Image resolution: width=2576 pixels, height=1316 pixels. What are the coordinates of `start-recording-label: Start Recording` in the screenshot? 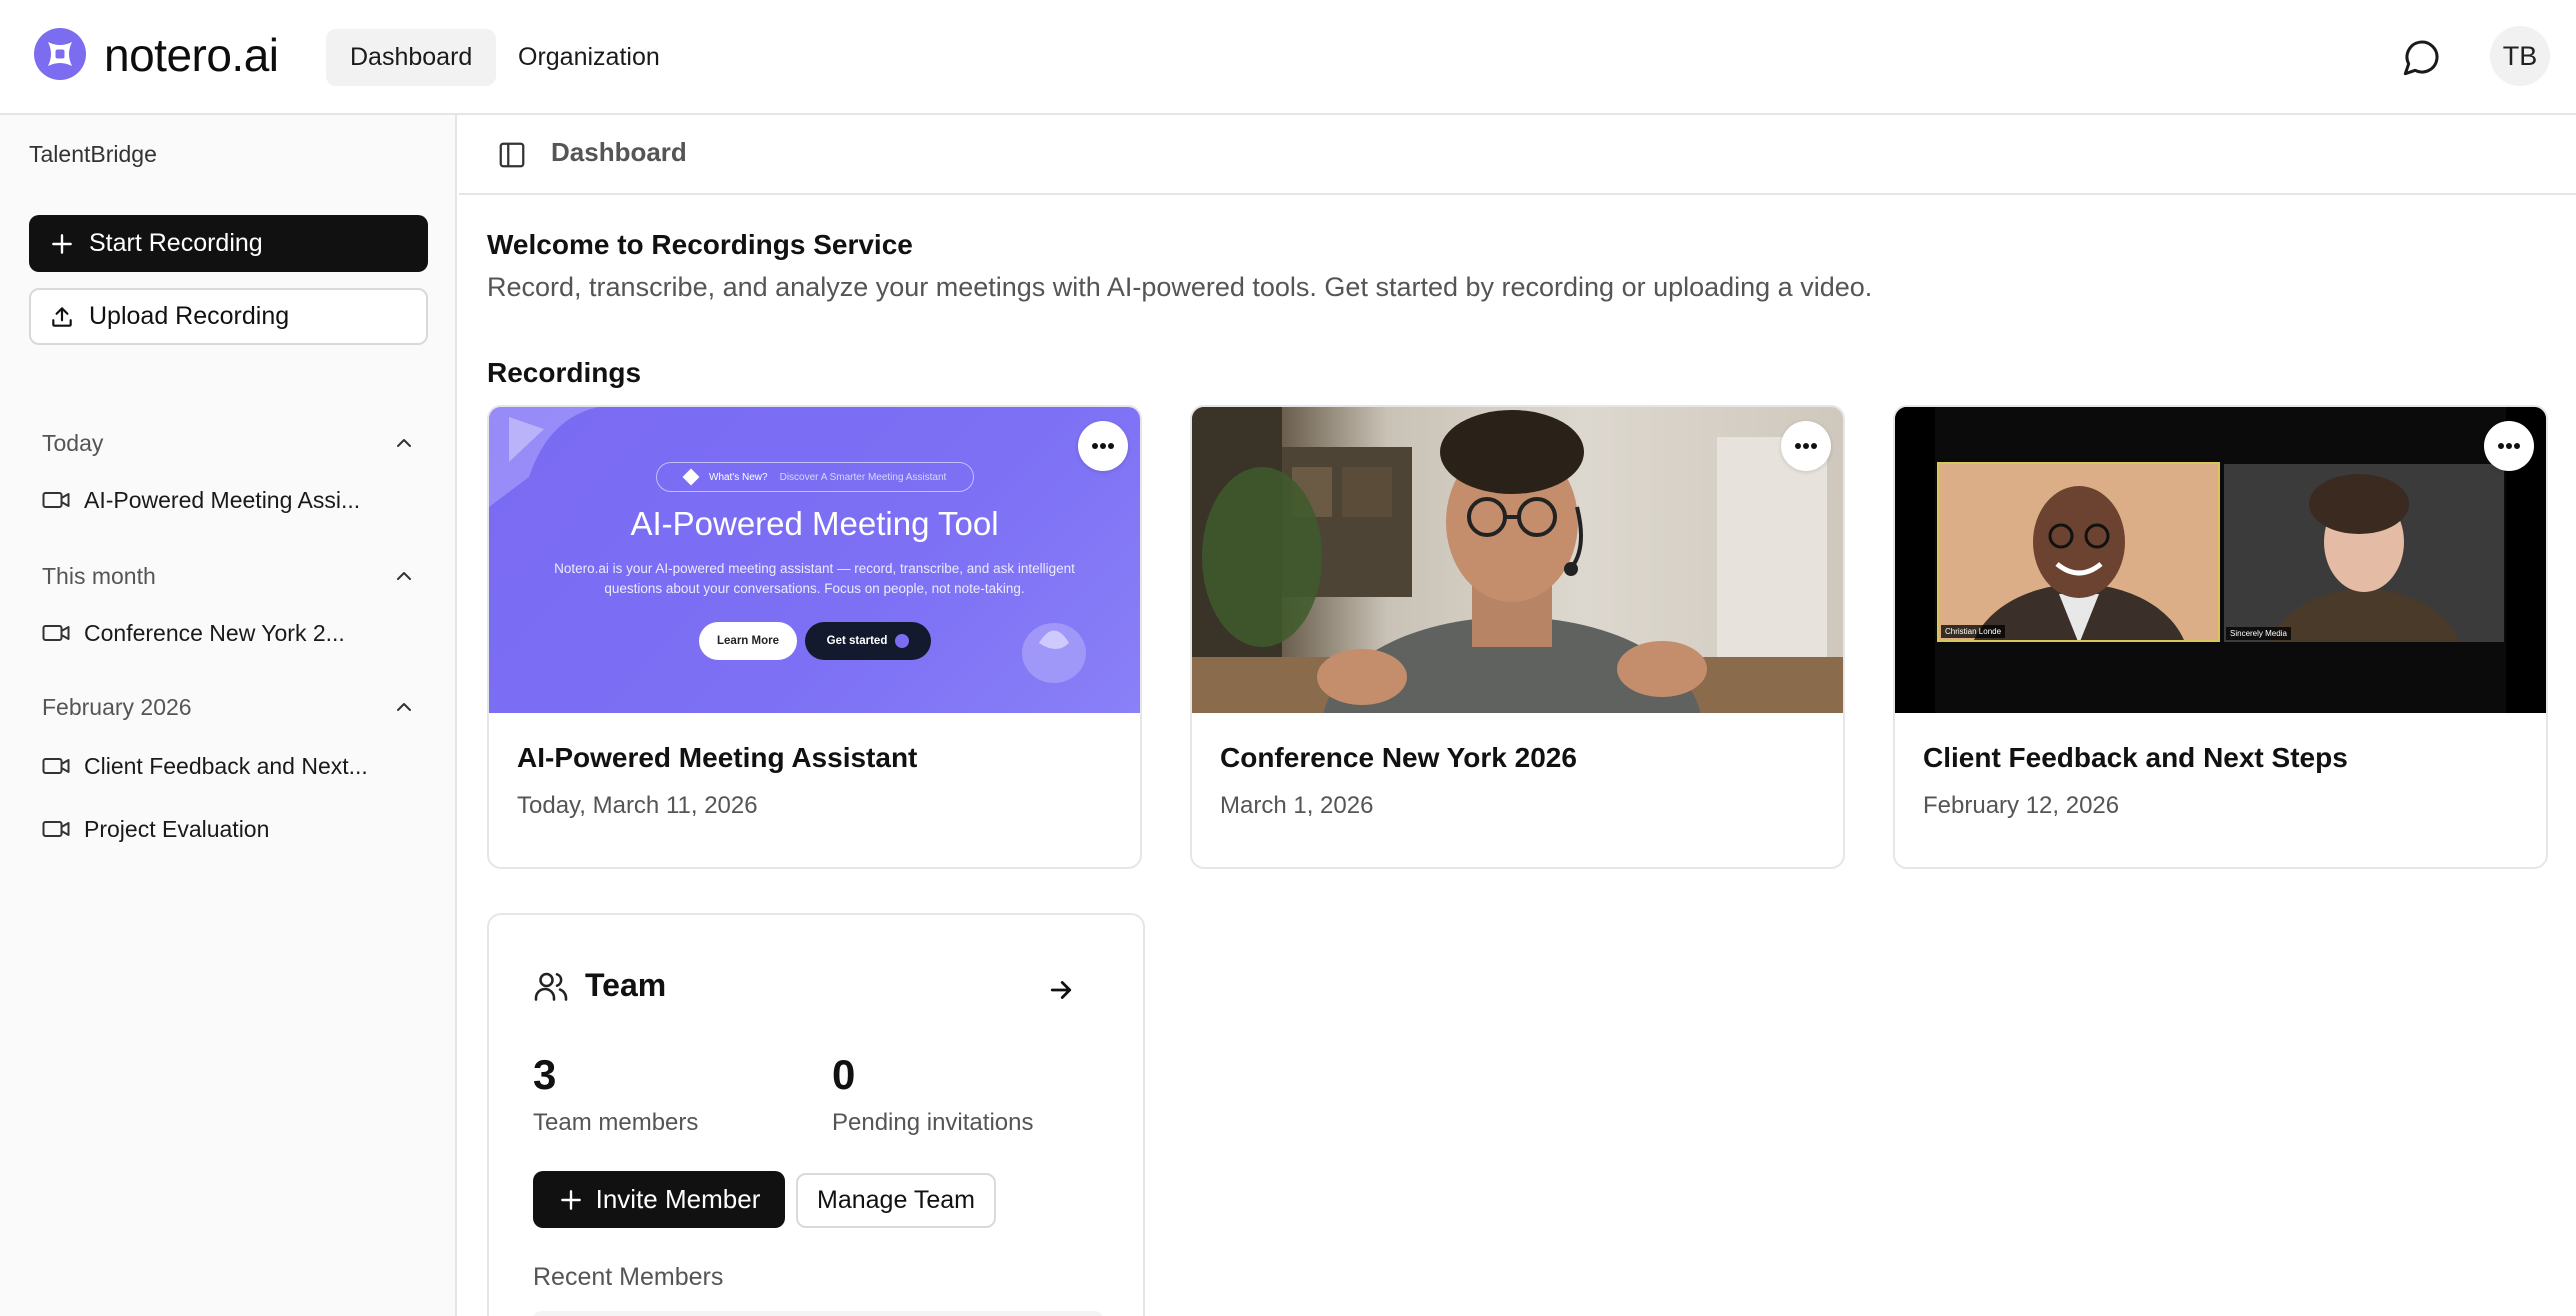 It's located at (176, 243).